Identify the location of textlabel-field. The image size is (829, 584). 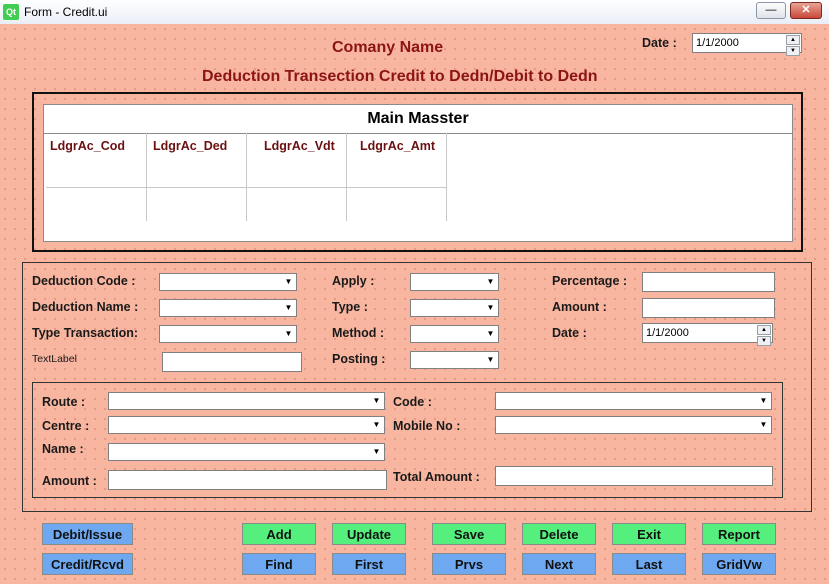
(232, 362).